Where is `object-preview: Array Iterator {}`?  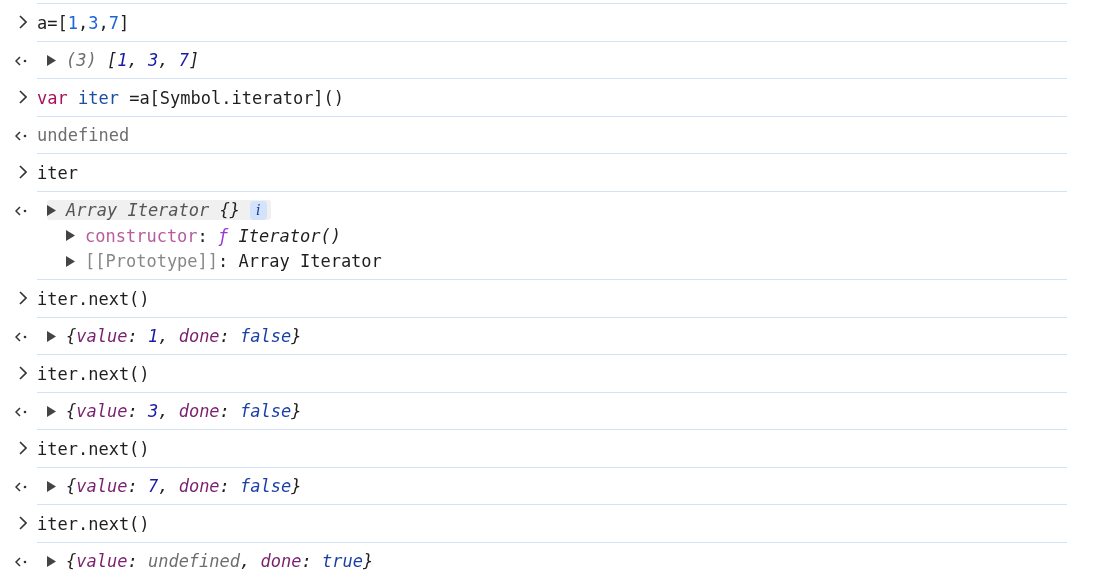 object-preview: Array Iterator {} is located at coordinates (153, 210).